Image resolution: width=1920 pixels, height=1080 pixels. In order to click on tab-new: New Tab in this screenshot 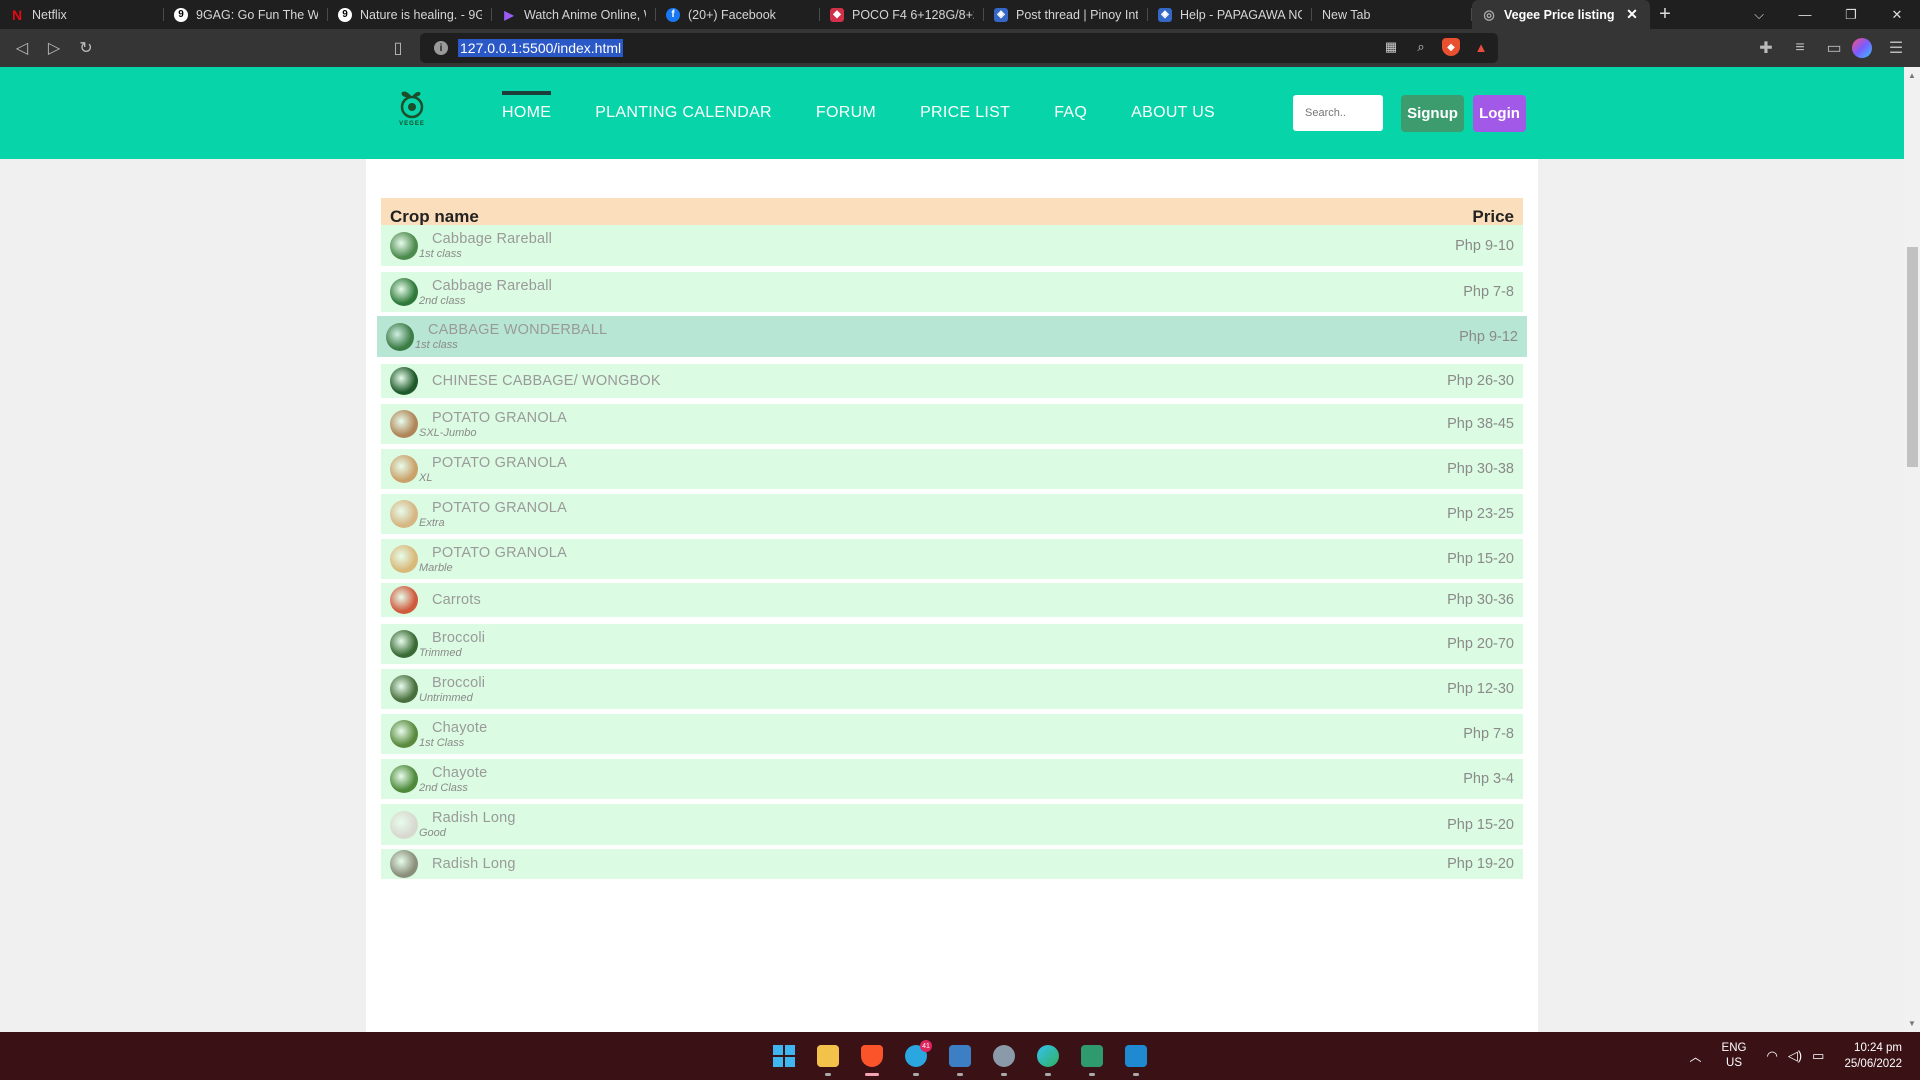, I will do `click(1392, 14)`.